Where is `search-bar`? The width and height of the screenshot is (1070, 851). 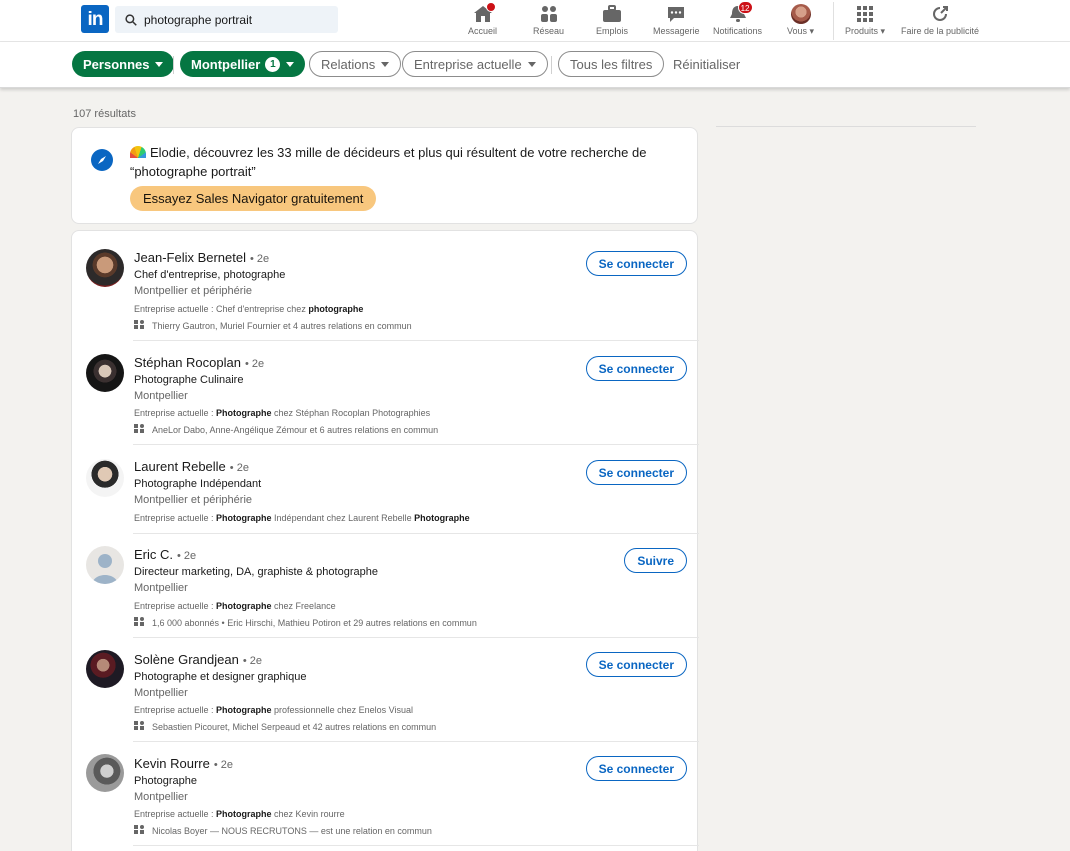 search-bar is located at coordinates (226, 19).